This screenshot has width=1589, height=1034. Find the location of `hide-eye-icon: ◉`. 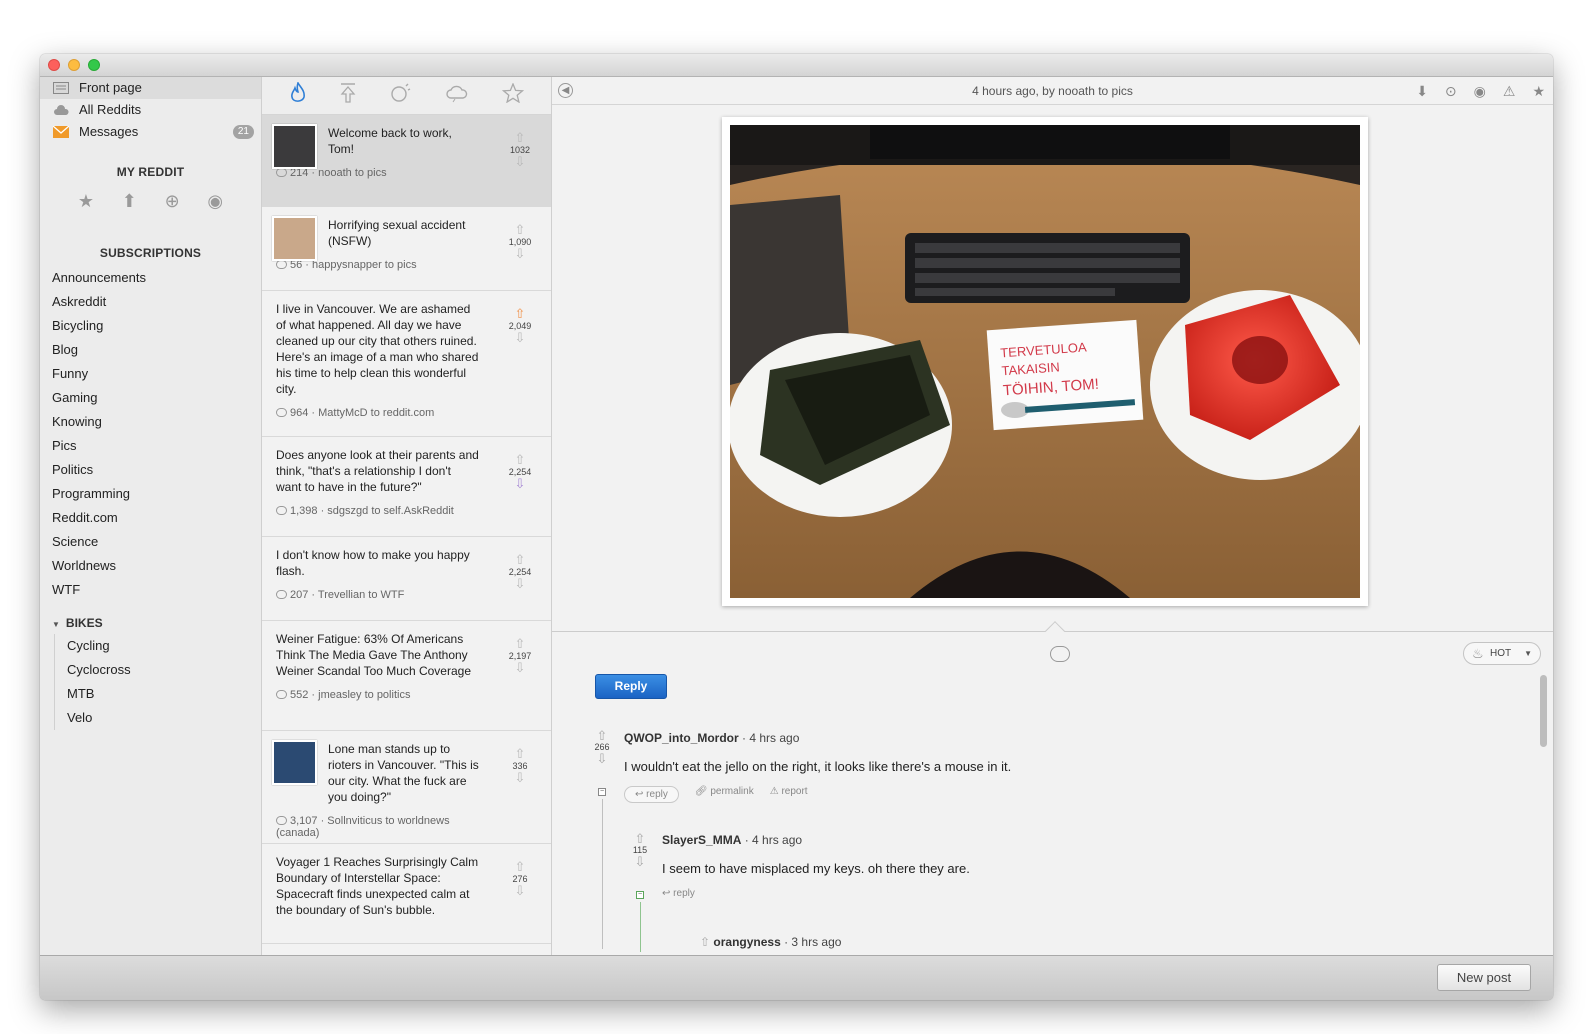

hide-eye-icon: ◉ is located at coordinates (1480, 91).